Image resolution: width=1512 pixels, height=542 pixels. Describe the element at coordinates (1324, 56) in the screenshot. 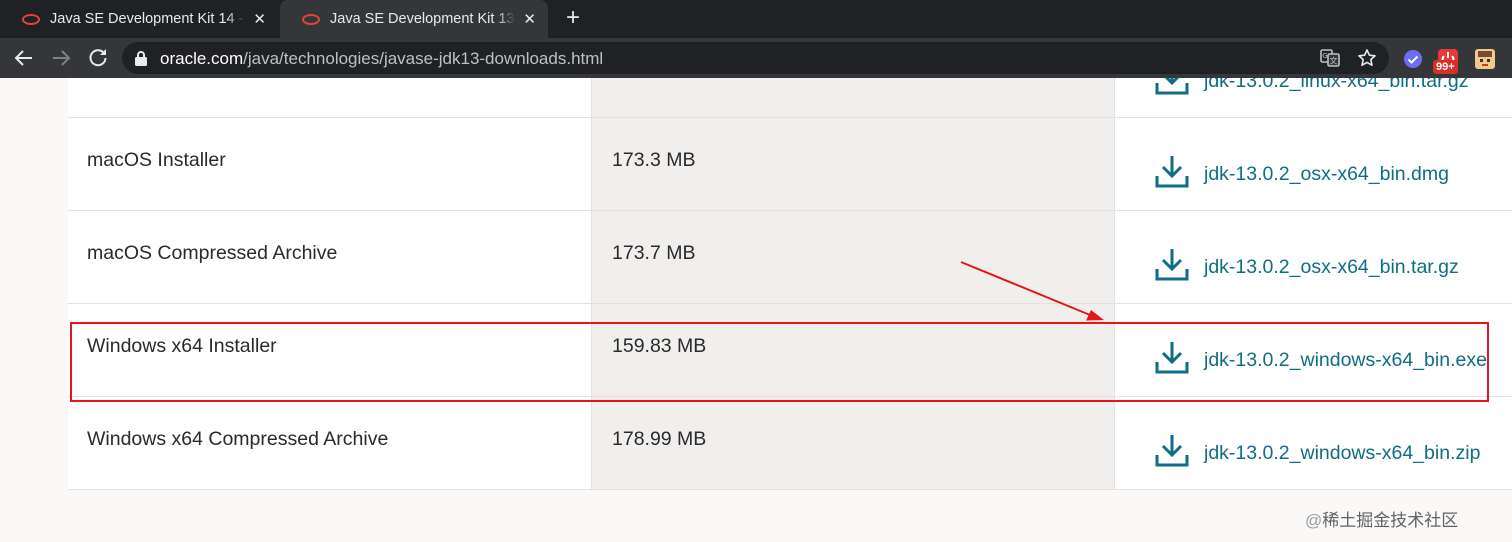

I see `svg-text: G` at that location.